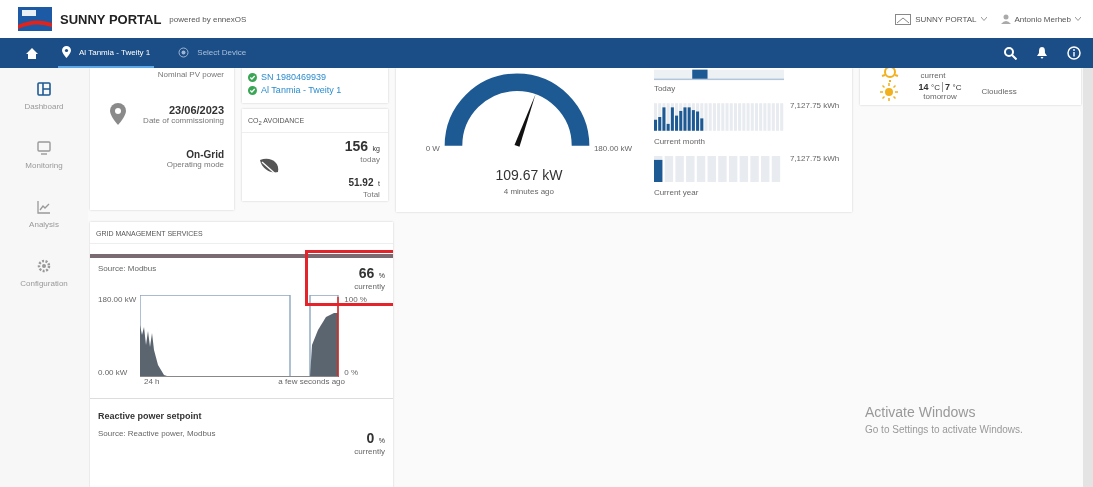 The image size is (1093, 487). What do you see at coordinates (369, 160) in the screenshot?
I see `co2-today-label: today` at bounding box center [369, 160].